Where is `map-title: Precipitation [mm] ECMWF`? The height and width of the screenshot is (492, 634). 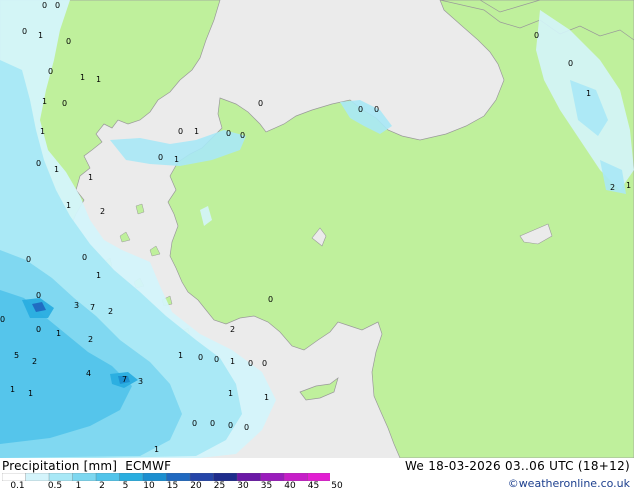
map-title: Precipitation [mm] ECMWF is located at coordinates (86, 466).